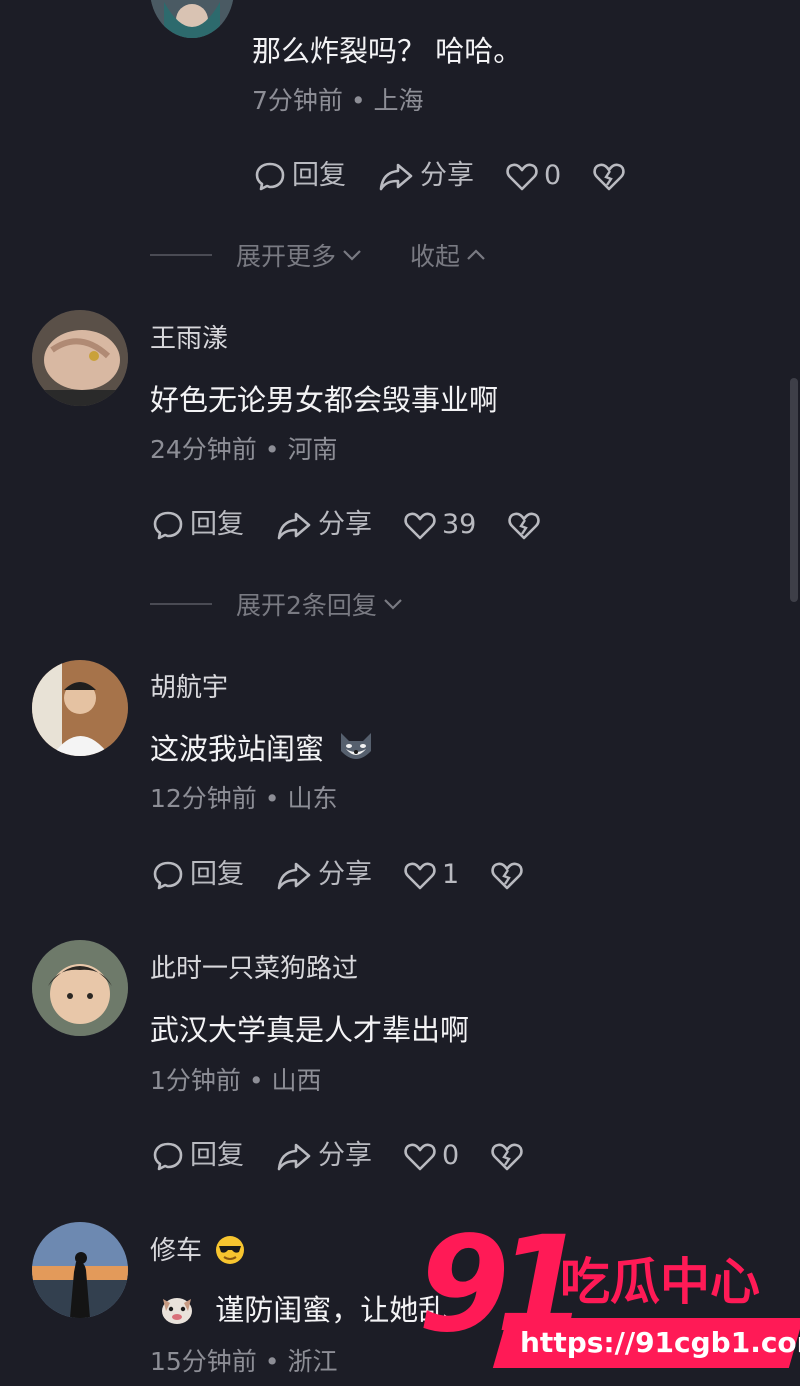 The height and width of the screenshot is (1386, 800). What do you see at coordinates (302, 1310) in the screenshot?
I see `comment-text: 谨防闺蜜，让她乱` at bounding box center [302, 1310].